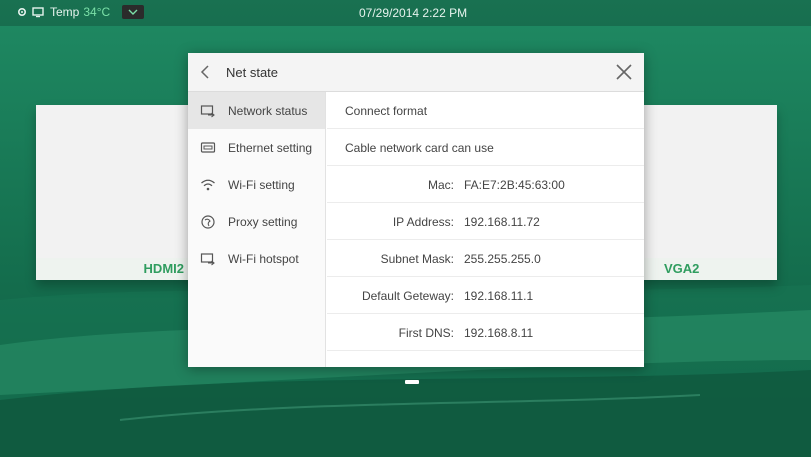  Describe the element at coordinates (38, 12) in the screenshot. I see `screen-icon` at that location.